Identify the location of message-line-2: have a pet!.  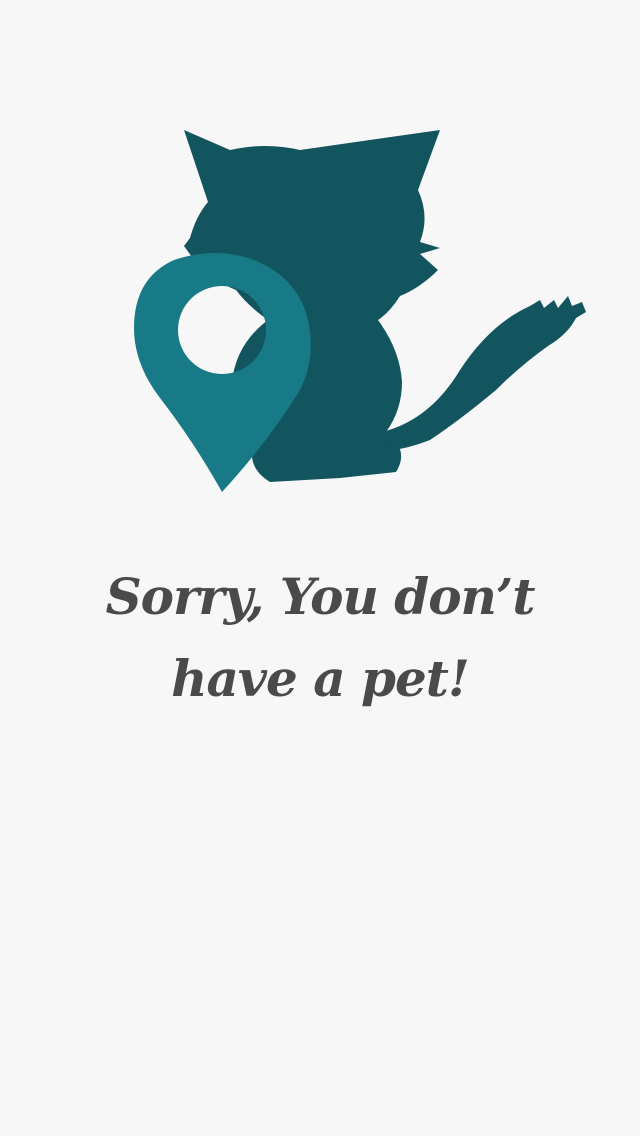
(320, 678).